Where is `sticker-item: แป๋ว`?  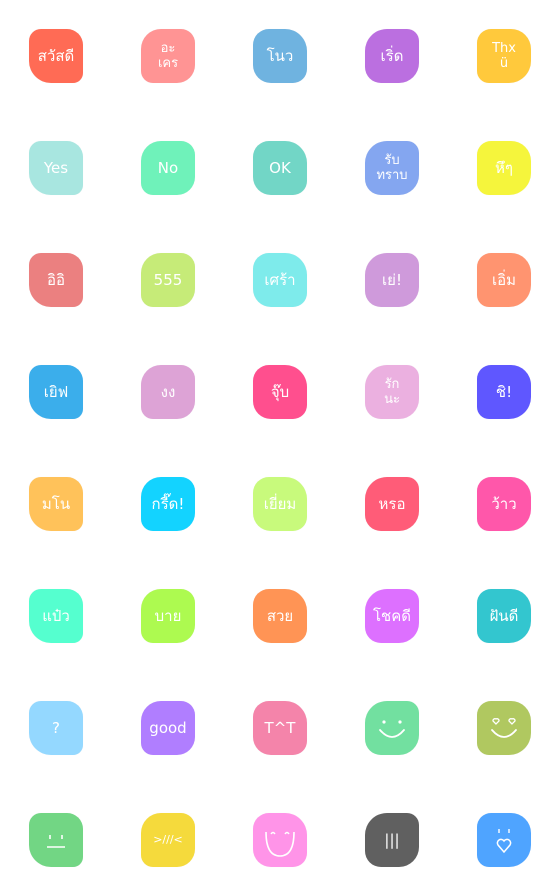 sticker-item: แป๋ว is located at coordinates (56, 616).